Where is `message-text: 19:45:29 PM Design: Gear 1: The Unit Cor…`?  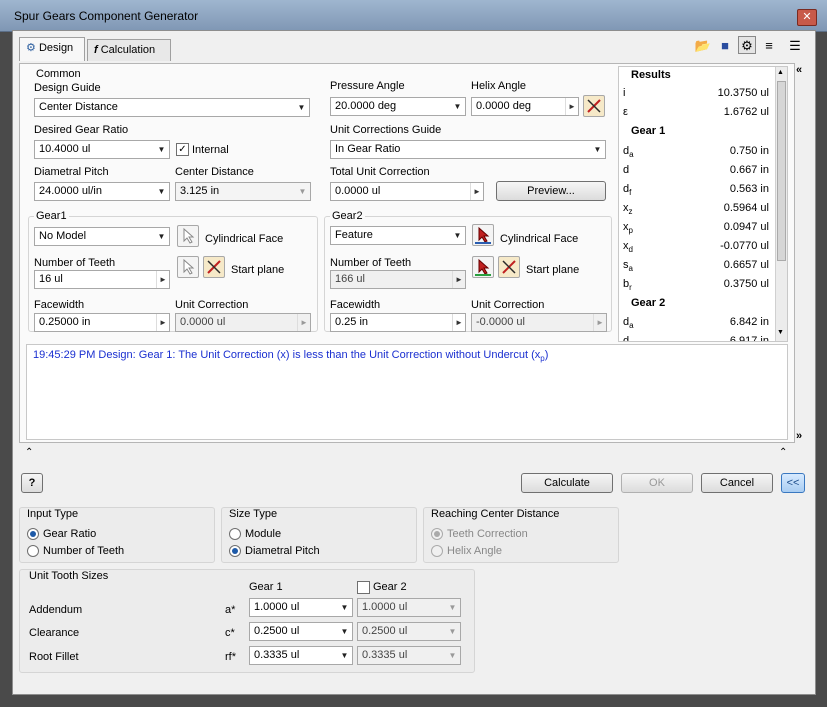 message-text: 19:45:29 PM Design: Gear 1: The Unit Cor… is located at coordinates (287, 355).